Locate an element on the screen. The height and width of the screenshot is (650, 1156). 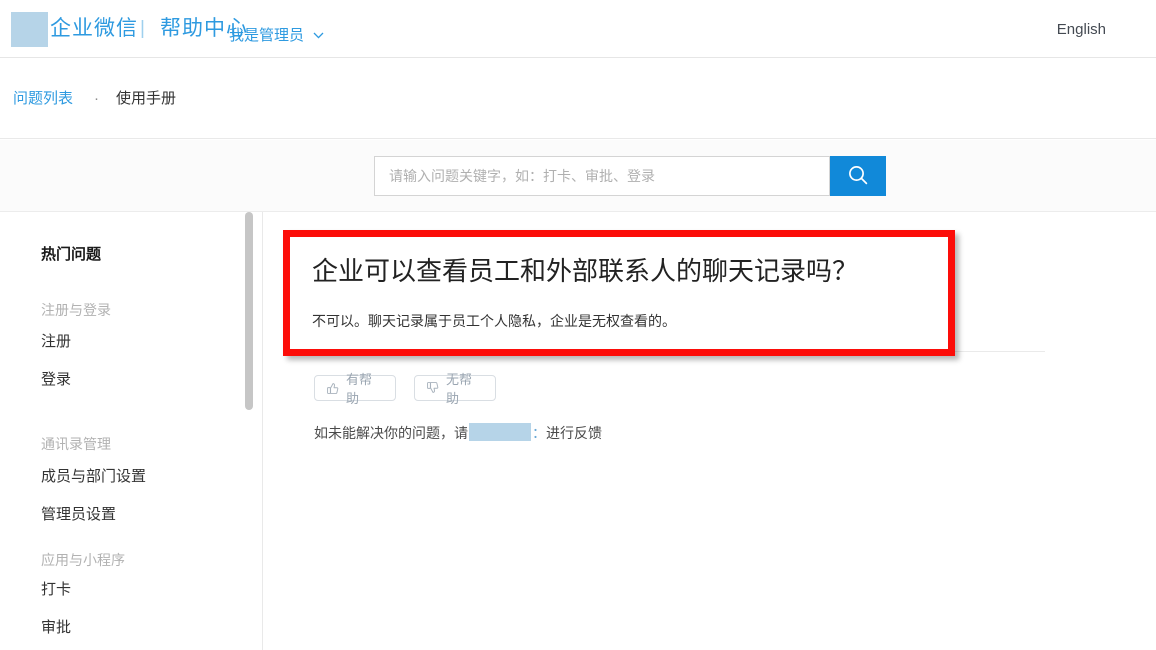
sidebar-scrollbar-thumb is located at coordinates (249, 311).